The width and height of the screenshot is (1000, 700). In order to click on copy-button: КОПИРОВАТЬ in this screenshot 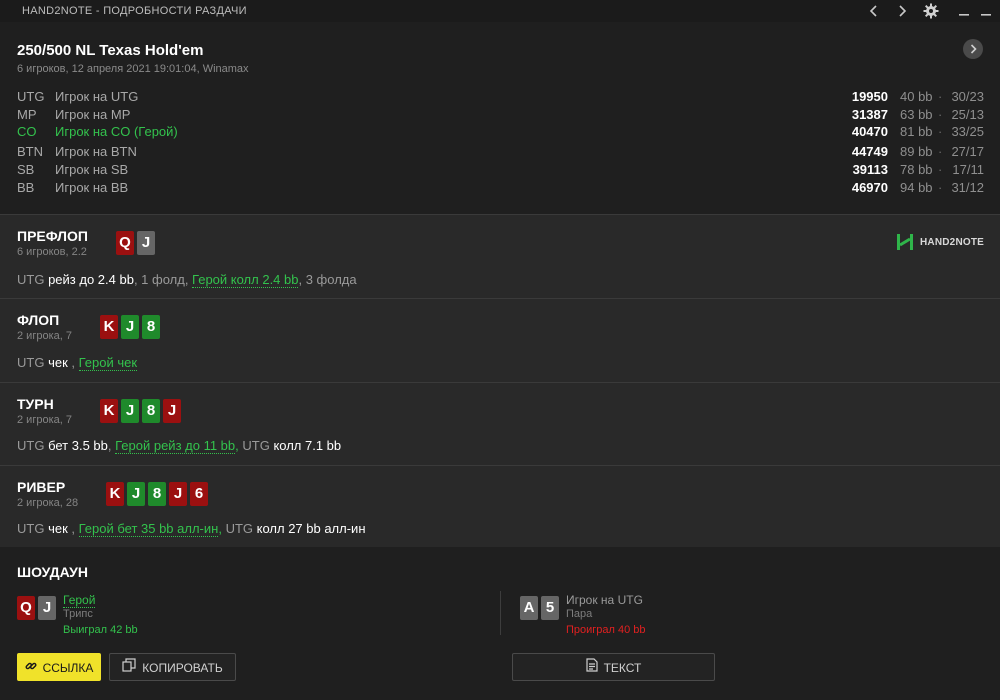, I will do `click(172, 667)`.